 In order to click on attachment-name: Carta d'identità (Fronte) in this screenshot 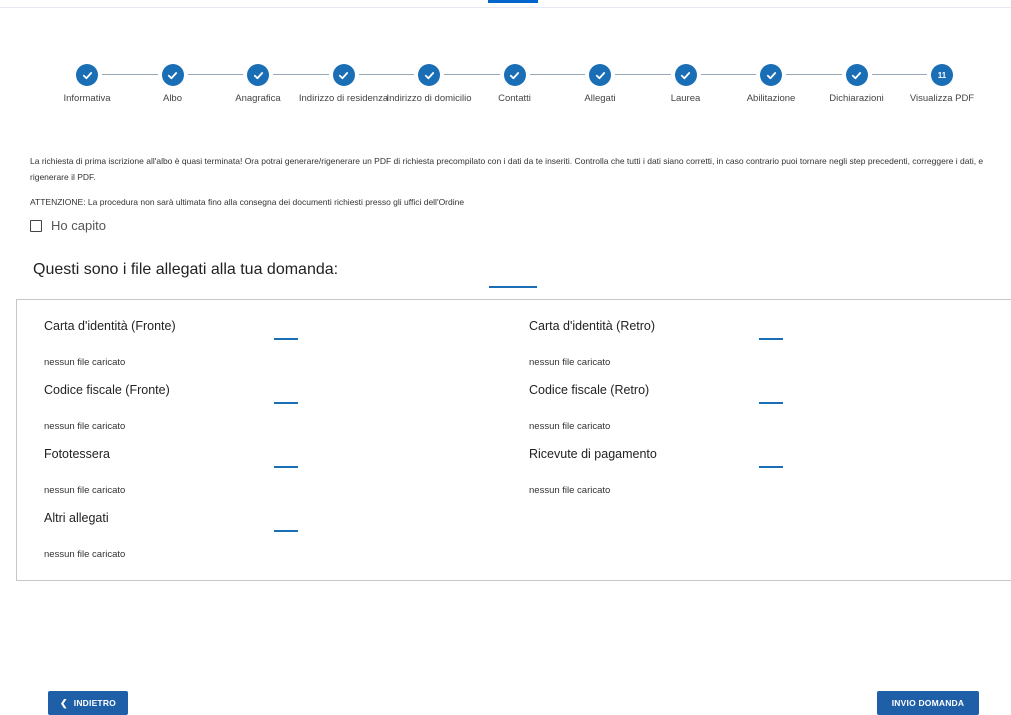, I will do `click(110, 326)`.